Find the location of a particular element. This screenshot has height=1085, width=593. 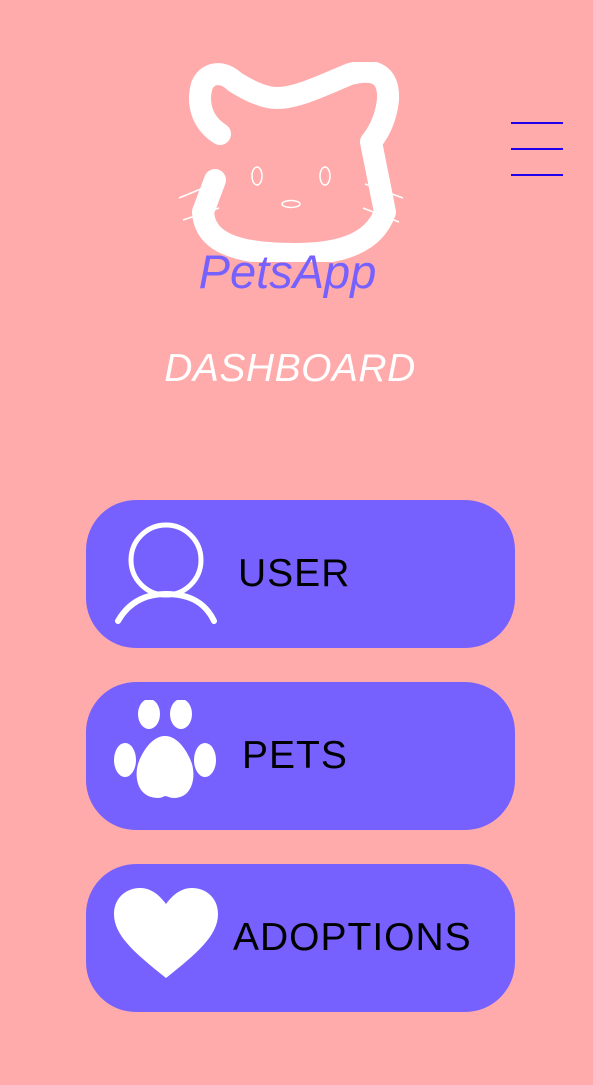

user-button: USER is located at coordinates (300, 574).